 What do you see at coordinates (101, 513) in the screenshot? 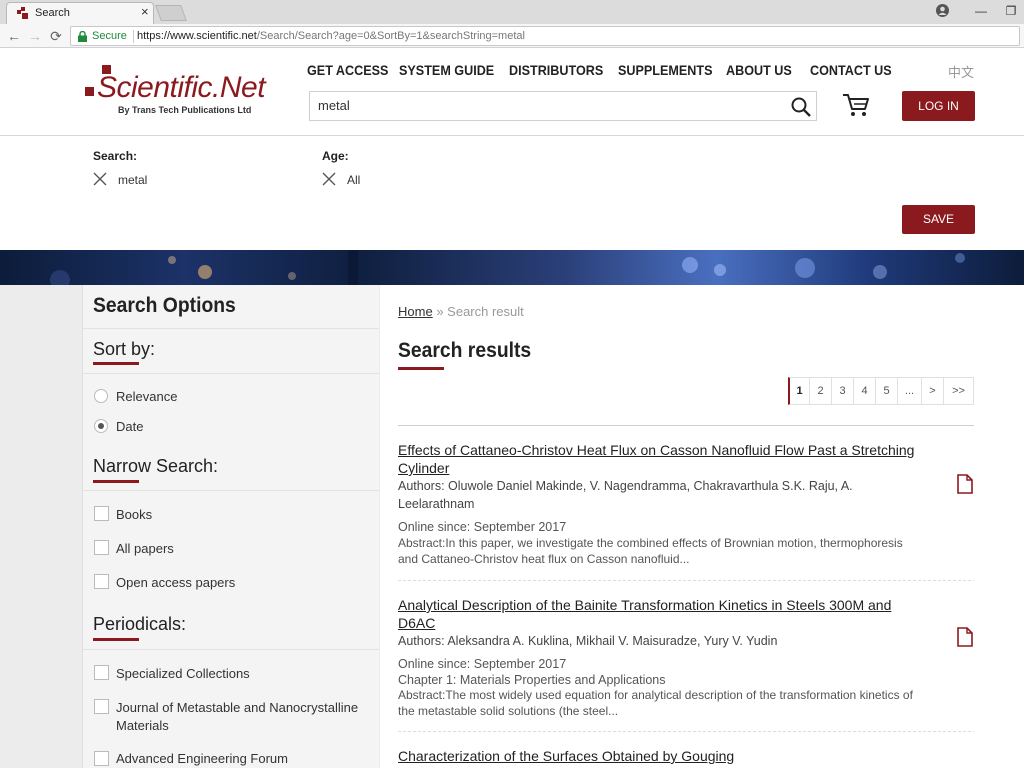
I see `narrow-books-checkbox` at bounding box center [101, 513].